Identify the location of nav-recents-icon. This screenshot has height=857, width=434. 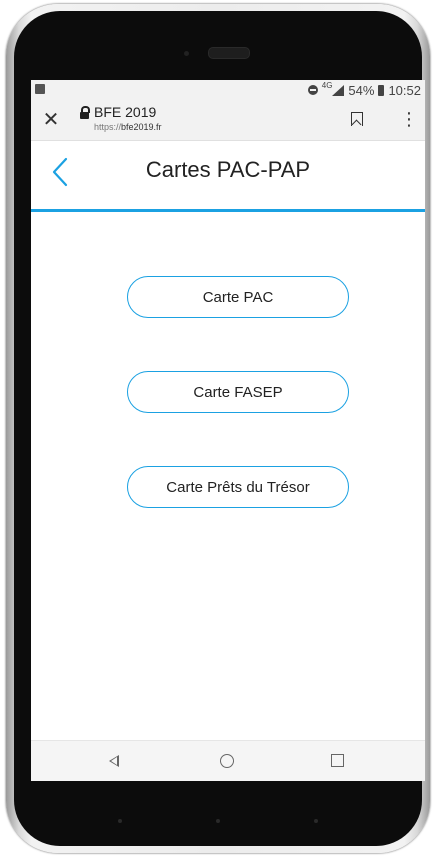
(337, 760).